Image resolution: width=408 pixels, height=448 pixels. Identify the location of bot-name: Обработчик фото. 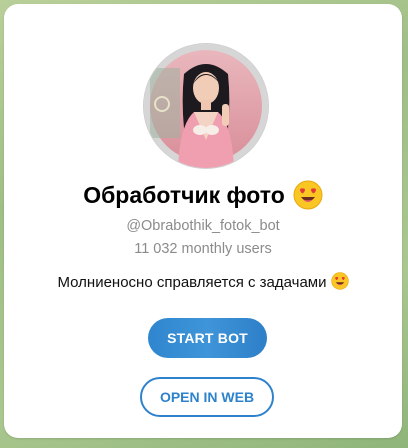
(184, 194).